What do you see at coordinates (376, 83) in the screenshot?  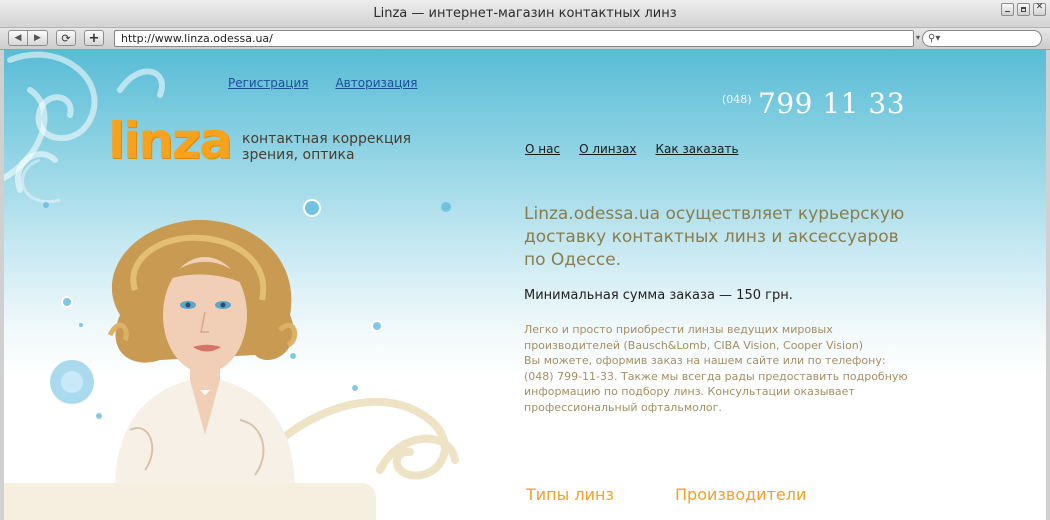 I see `login-link: Авторизация` at bounding box center [376, 83].